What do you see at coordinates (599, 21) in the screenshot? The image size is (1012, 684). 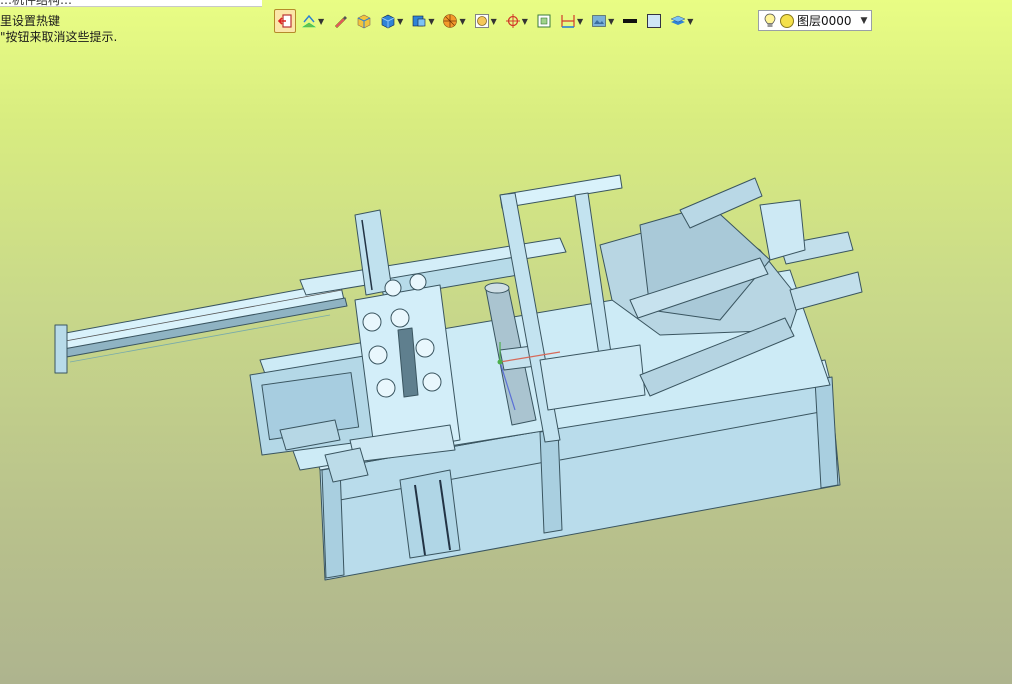 I see `render-mode-icon` at bounding box center [599, 21].